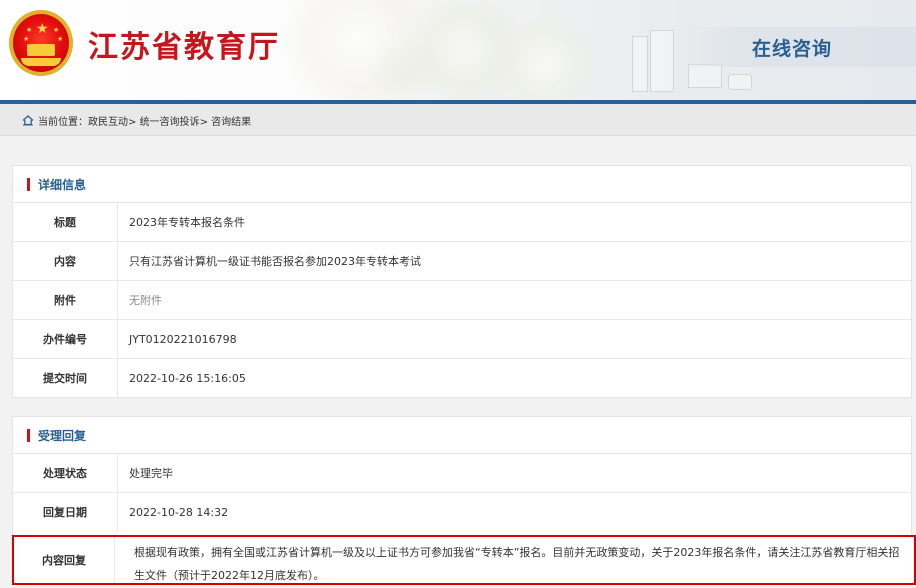 The height and width of the screenshot is (588, 916). What do you see at coordinates (458, 120) in the screenshot?
I see `breadcrumb: 当前位置：政民互动> 统一咨询投诉> 咨询结果` at bounding box center [458, 120].